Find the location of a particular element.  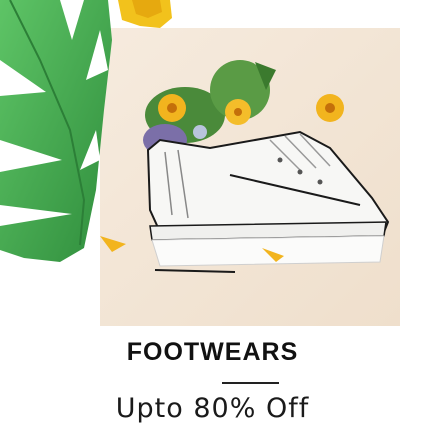

promo-offer: Upto 80% Off is located at coordinates (212, 408).